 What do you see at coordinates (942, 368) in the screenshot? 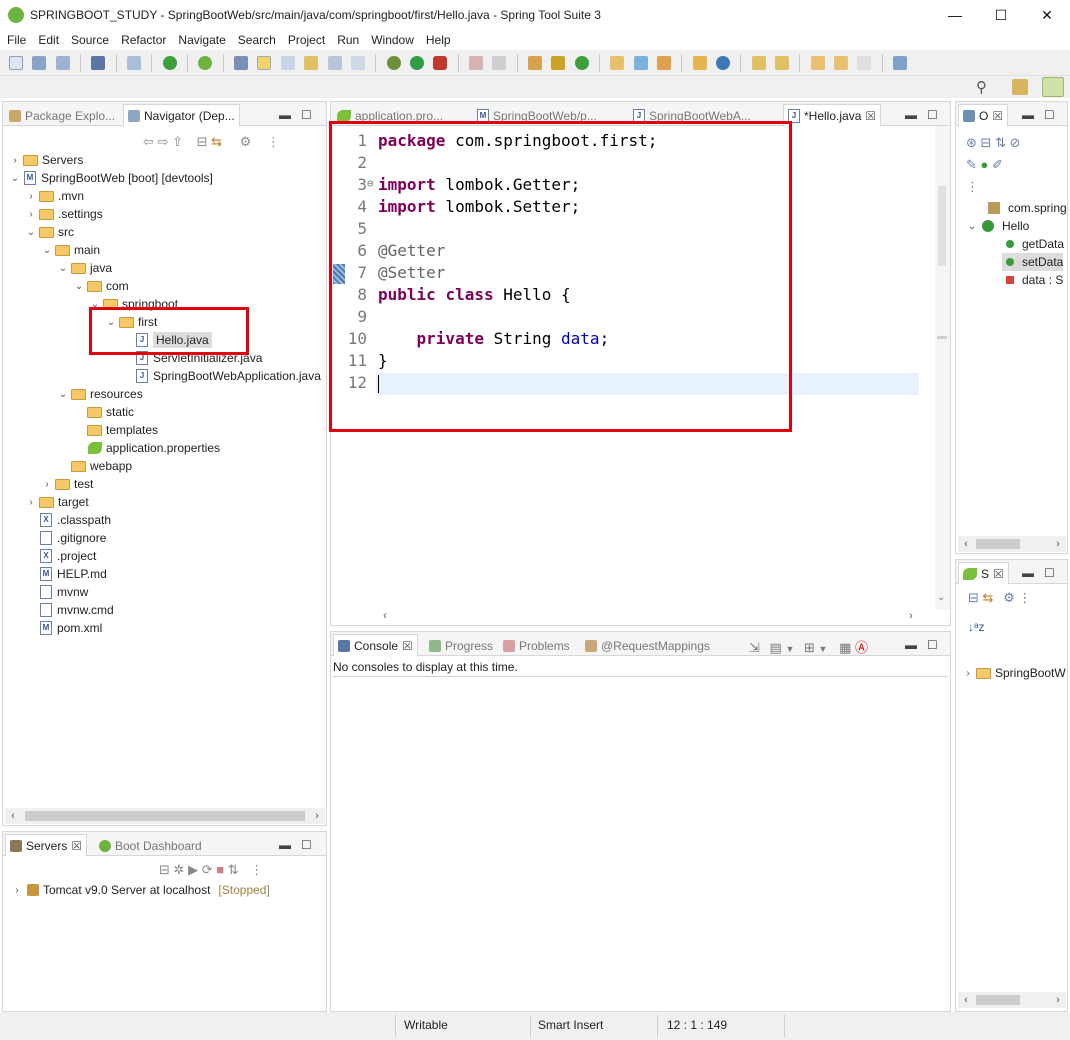
I see `editor-vscrollbar: ⌄` at bounding box center [942, 368].